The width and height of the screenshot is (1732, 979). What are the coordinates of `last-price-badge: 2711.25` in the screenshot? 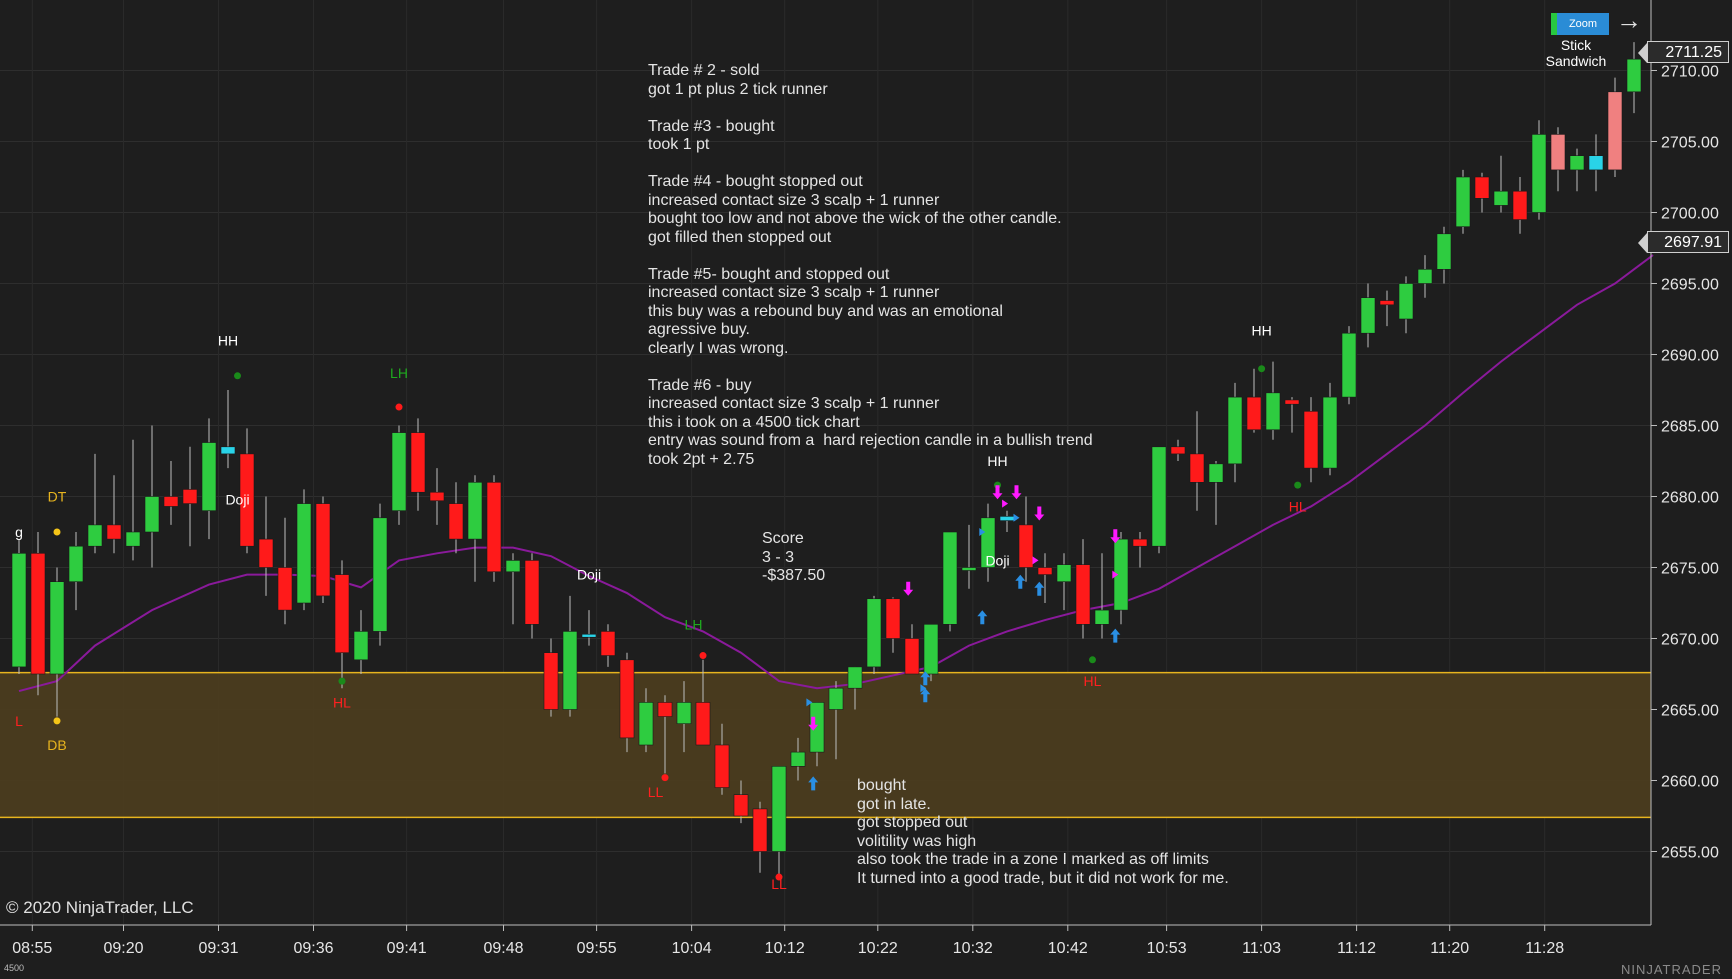 It's located at (1683, 52).